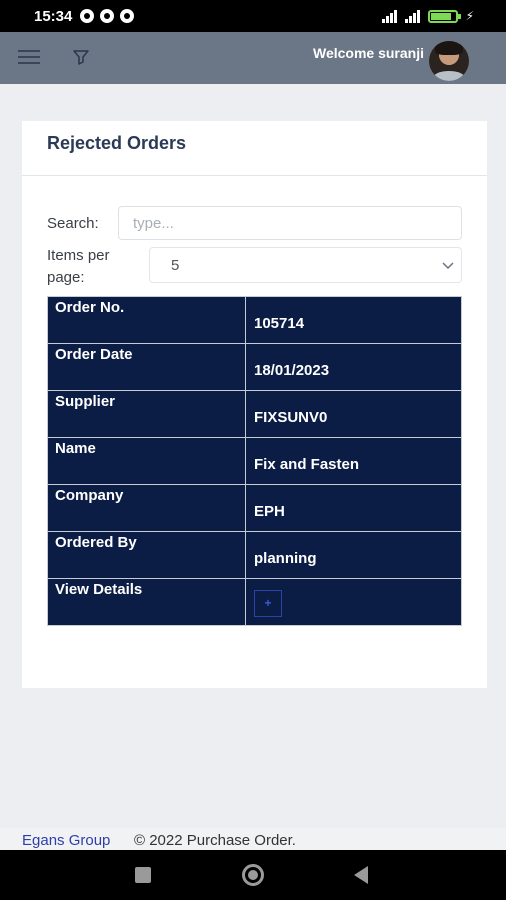 Image resolution: width=506 pixels, height=900 pixels. What do you see at coordinates (353, 461) in the screenshot?
I see `name-value: Fix and Fasten` at bounding box center [353, 461].